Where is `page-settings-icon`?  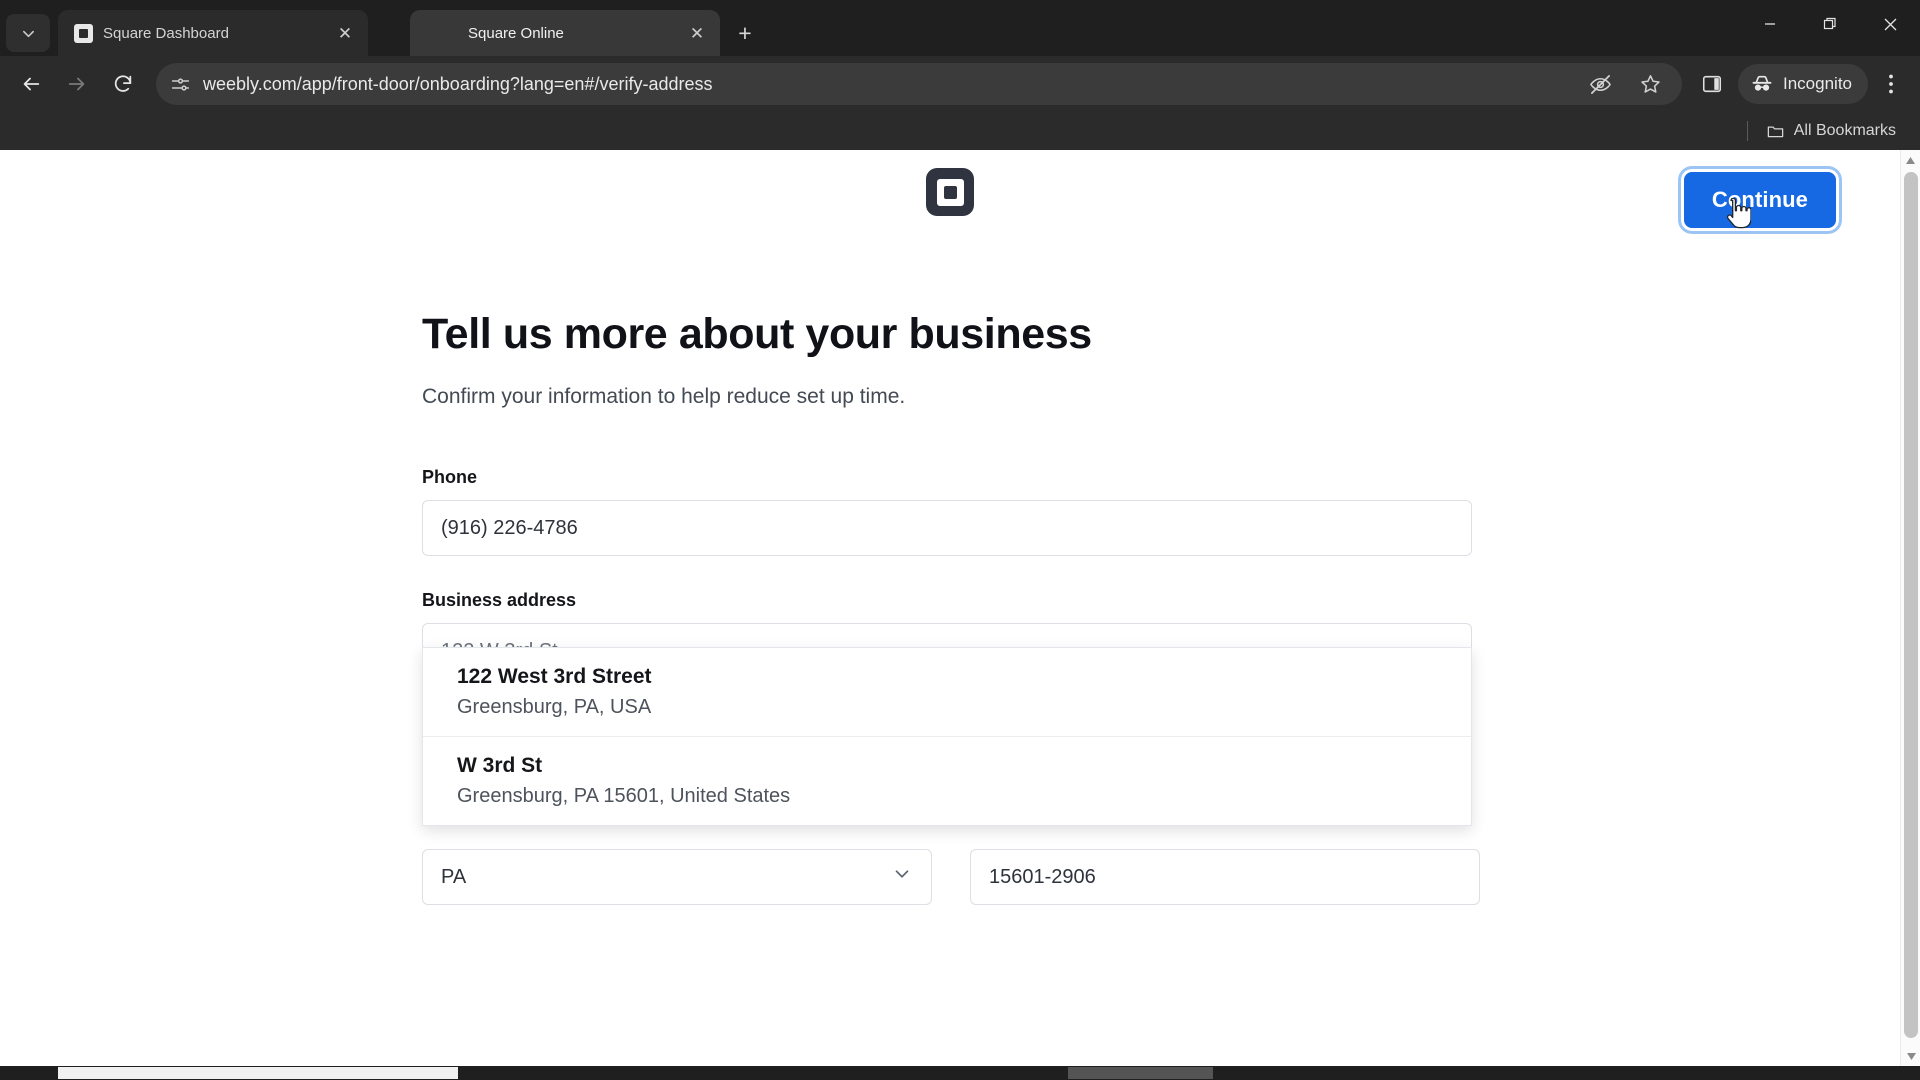
page-settings-icon is located at coordinates (180, 84).